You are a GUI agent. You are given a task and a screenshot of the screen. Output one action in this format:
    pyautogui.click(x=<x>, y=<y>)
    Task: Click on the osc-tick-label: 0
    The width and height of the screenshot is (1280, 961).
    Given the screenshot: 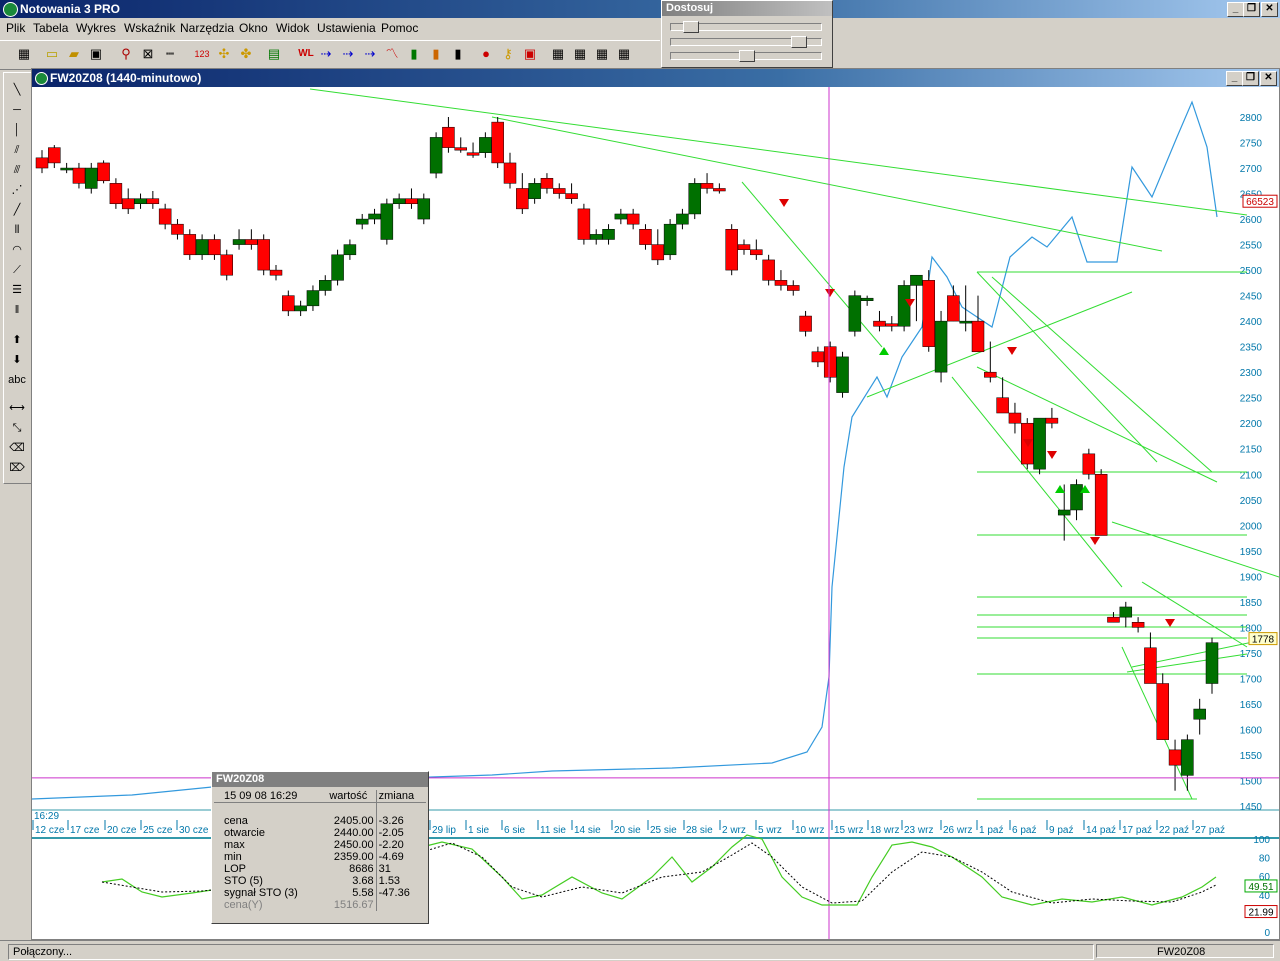 What is the action you would take?
    pyautogui.click(x=1267, y=933)
    